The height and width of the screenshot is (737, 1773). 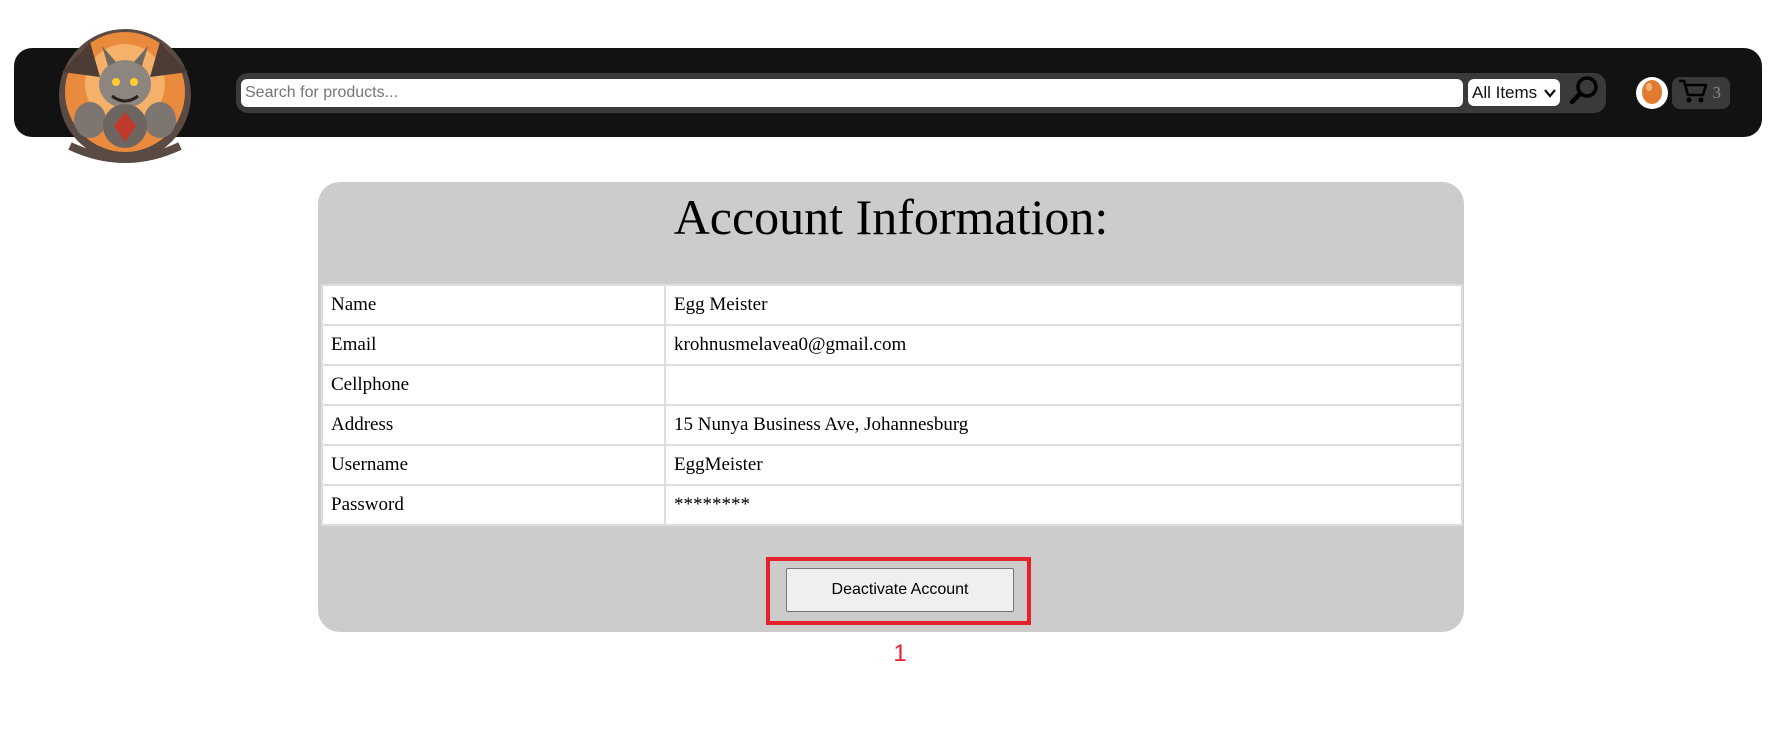 I want to click on annotation-highlight-box, so click(x=898, y=591).